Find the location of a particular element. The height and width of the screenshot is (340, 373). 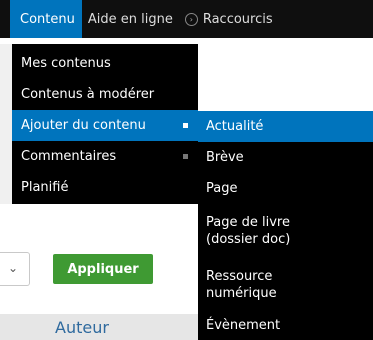

toolbar-tab-aide: Aide en ligne is located at coordinates (130, 19).